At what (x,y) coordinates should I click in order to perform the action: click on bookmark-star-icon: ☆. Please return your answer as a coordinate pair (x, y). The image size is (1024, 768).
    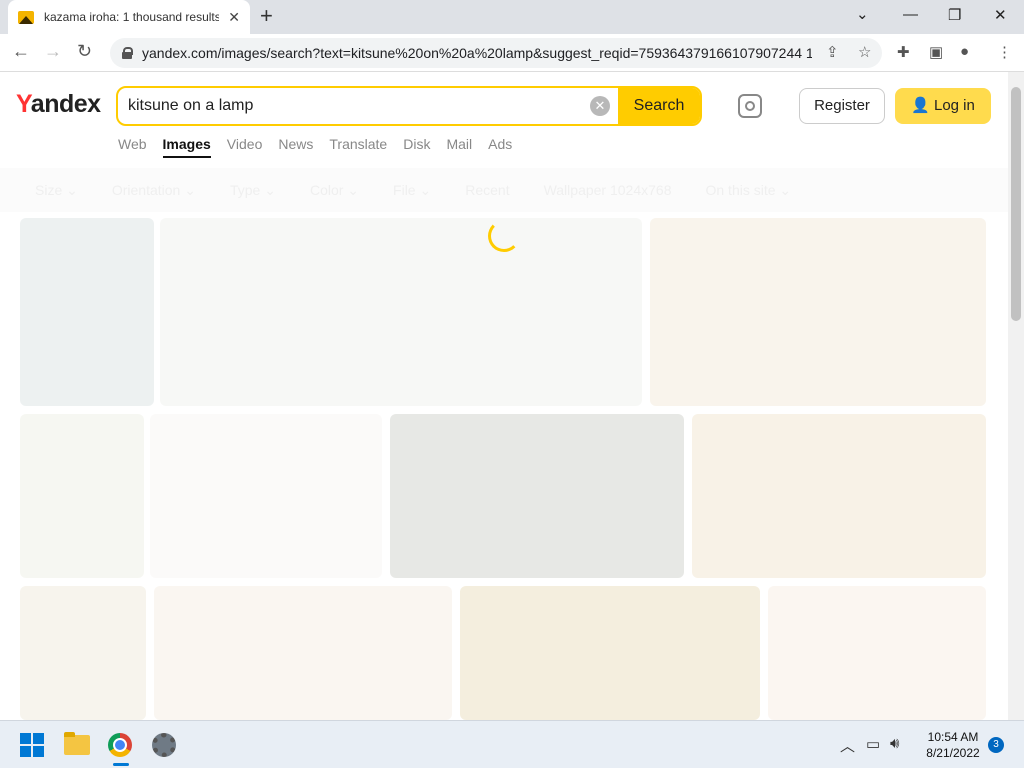
    Looking at the image, I should click on (864, 52).